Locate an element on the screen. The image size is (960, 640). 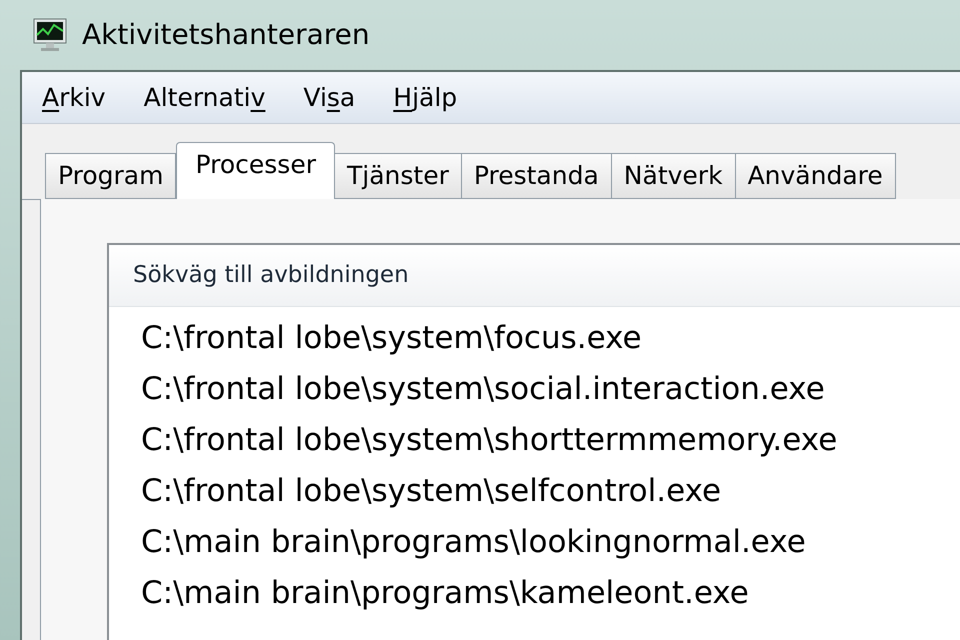
tab: Användare is located at coordinates (815, 176).